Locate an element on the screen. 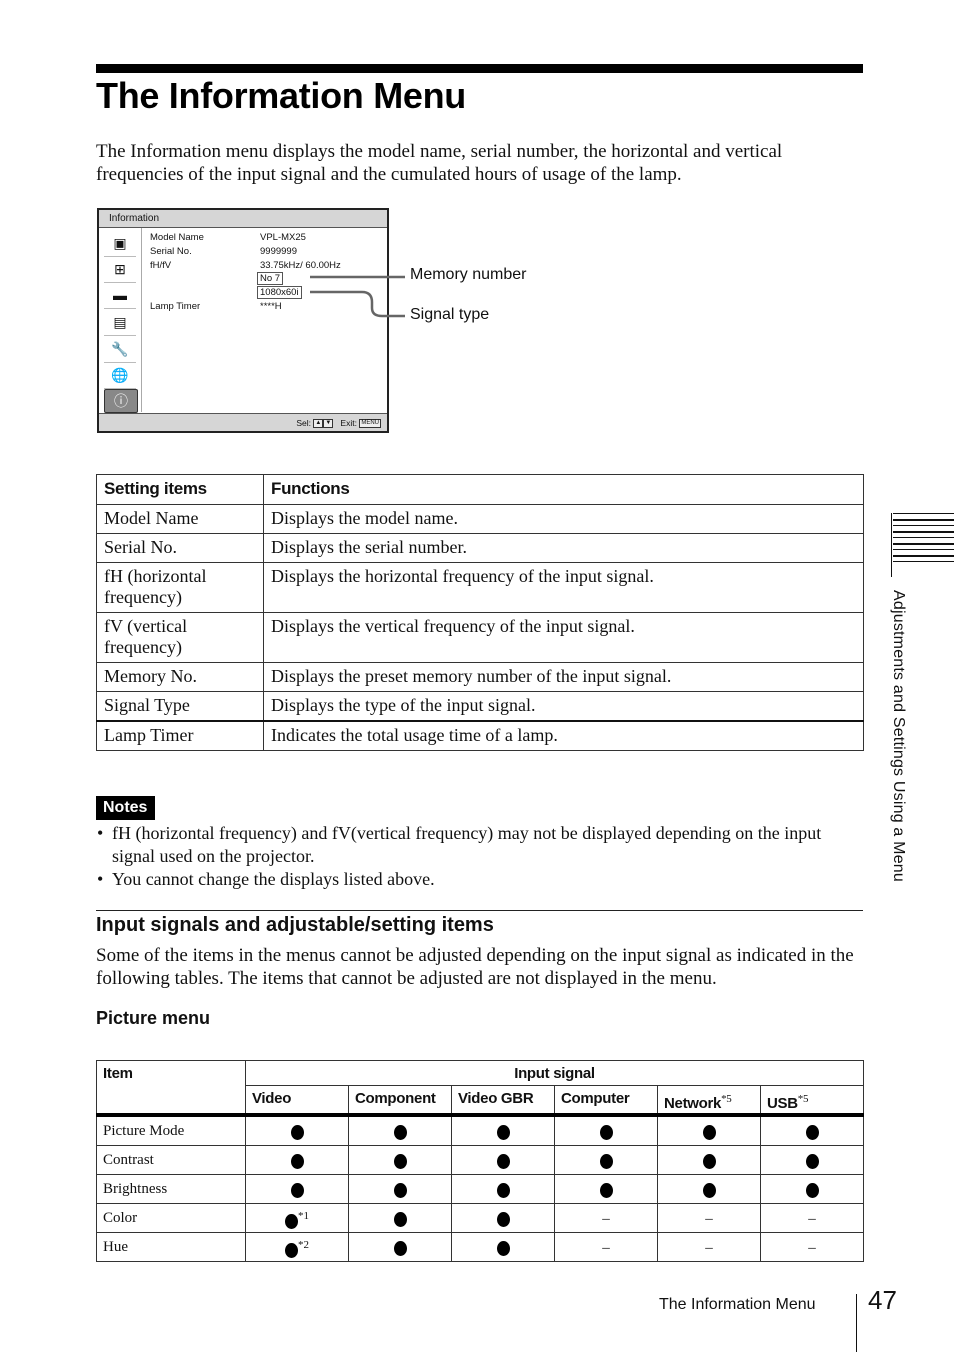  table-row: Serial No. Displays the serial number. is located at coordinates (480, 548).